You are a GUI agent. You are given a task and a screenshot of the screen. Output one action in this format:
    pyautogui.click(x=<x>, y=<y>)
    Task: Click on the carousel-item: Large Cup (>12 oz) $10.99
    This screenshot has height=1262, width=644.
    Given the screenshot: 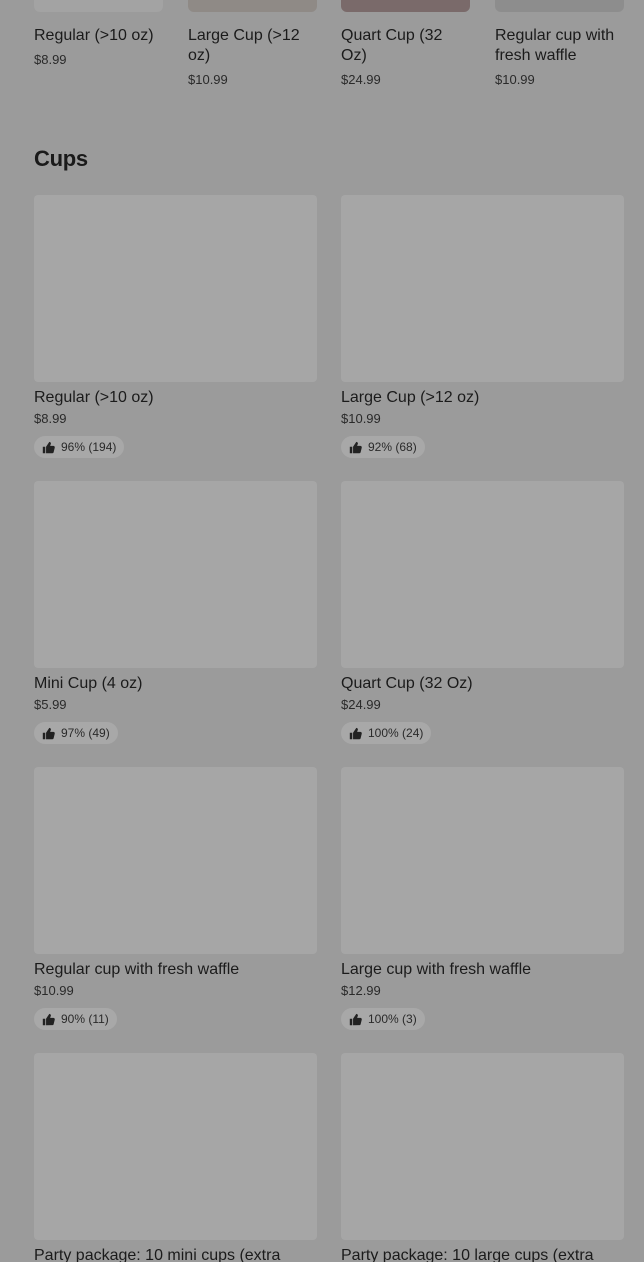 What is the action you would take?
    pyautogui.click(x=252, y=44)
    